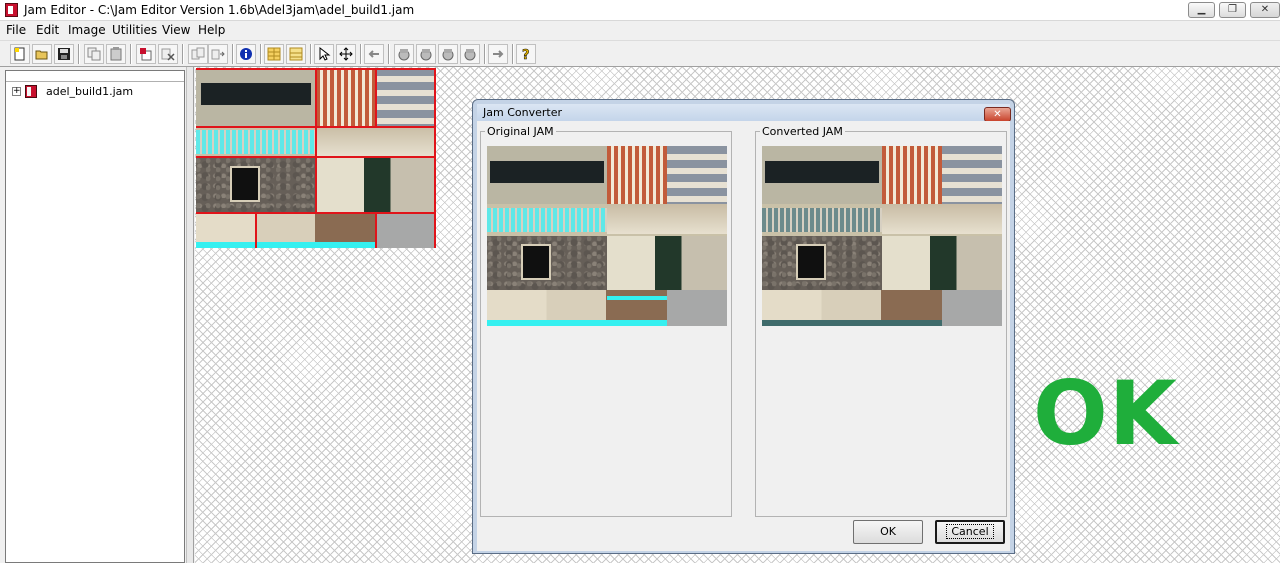  Describe the element at coordinates (176, 30) in the screenshot. I see `menu-view: View` at that location.